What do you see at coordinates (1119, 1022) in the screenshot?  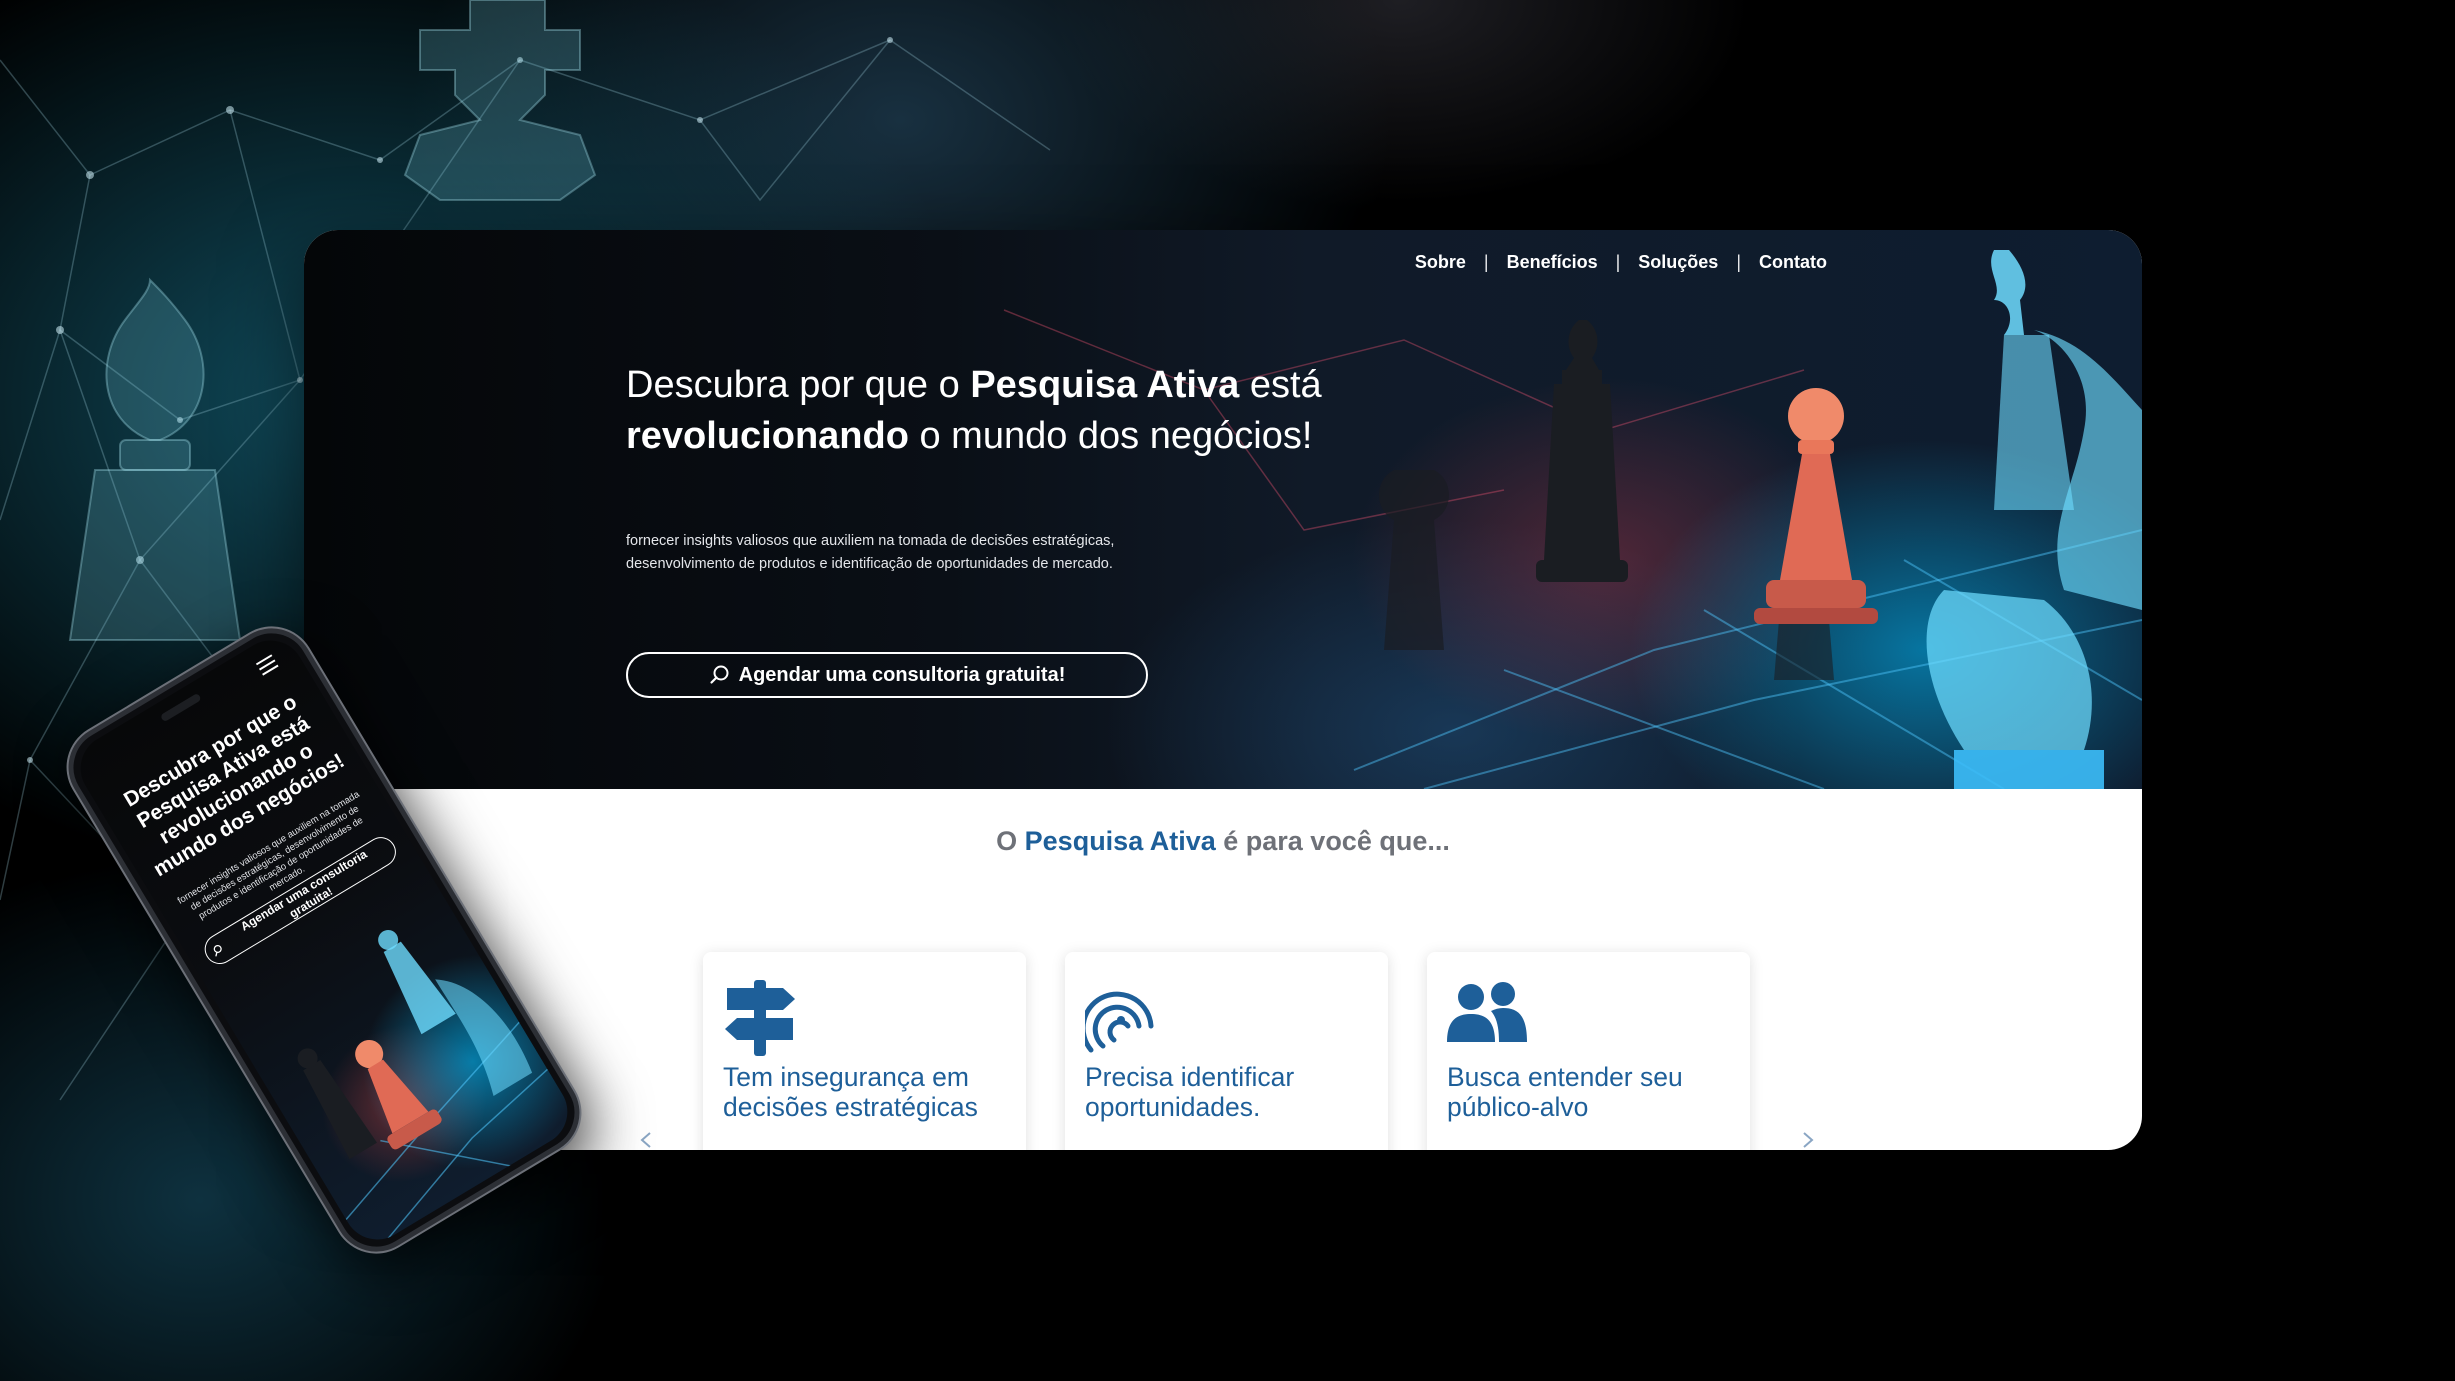 I see `radar-icon` at bounding box center [1119, 1022].